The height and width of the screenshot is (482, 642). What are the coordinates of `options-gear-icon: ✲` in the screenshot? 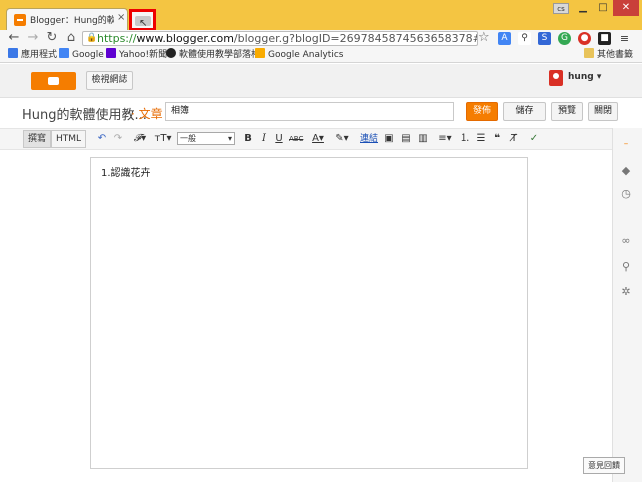 It's located at (626, 292).